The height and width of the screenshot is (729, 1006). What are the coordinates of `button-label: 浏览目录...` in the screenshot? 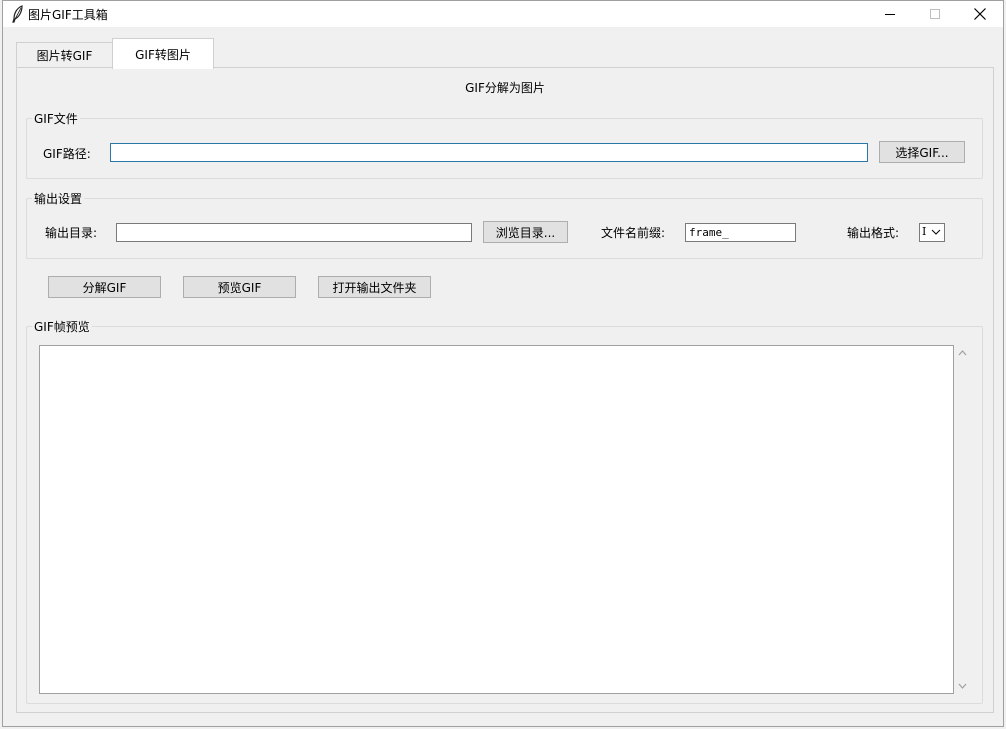 It's located at (525, 232).